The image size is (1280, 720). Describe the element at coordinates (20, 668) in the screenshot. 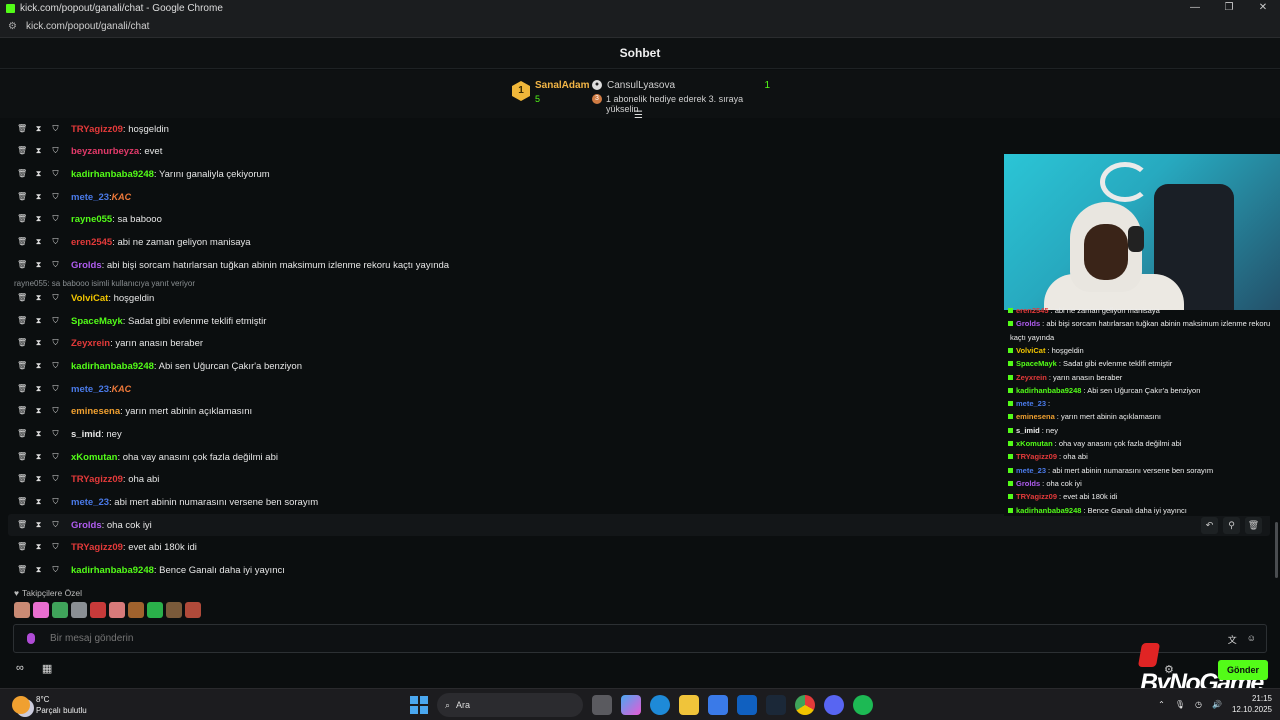

I see `points-icon: ∞` at that location.